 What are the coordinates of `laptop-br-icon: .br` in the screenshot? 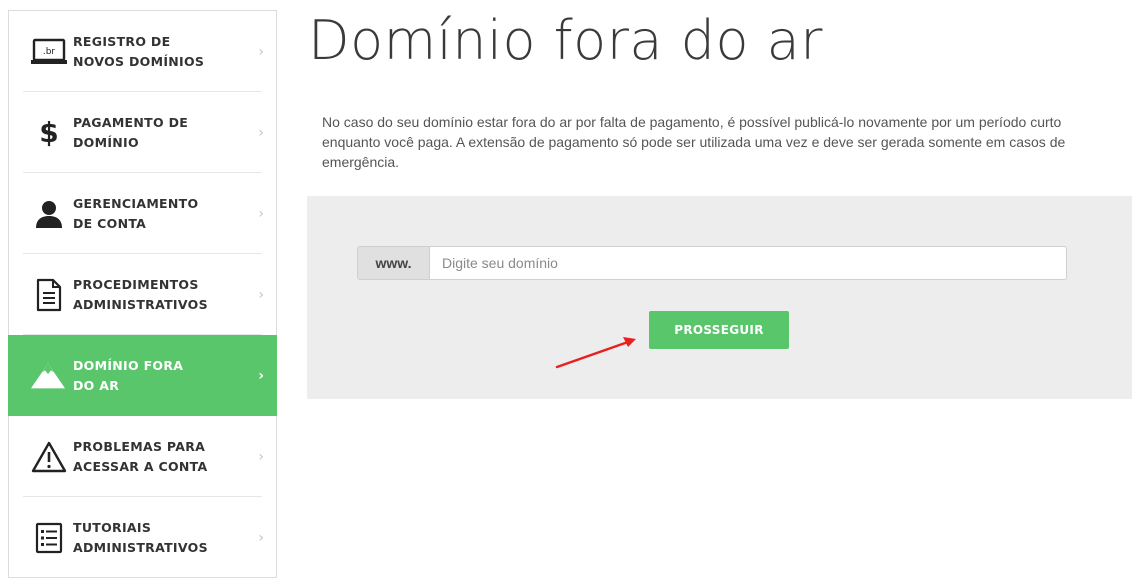 It's located at (49, 52).